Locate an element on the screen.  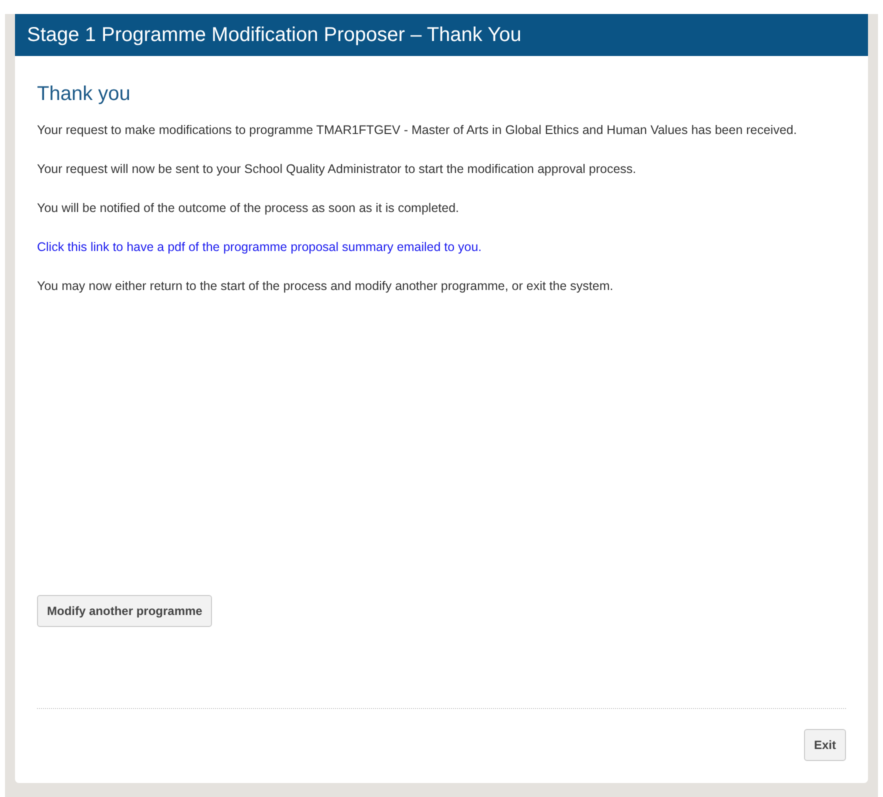
heading: Thank you is located at coordinates (84, 94).